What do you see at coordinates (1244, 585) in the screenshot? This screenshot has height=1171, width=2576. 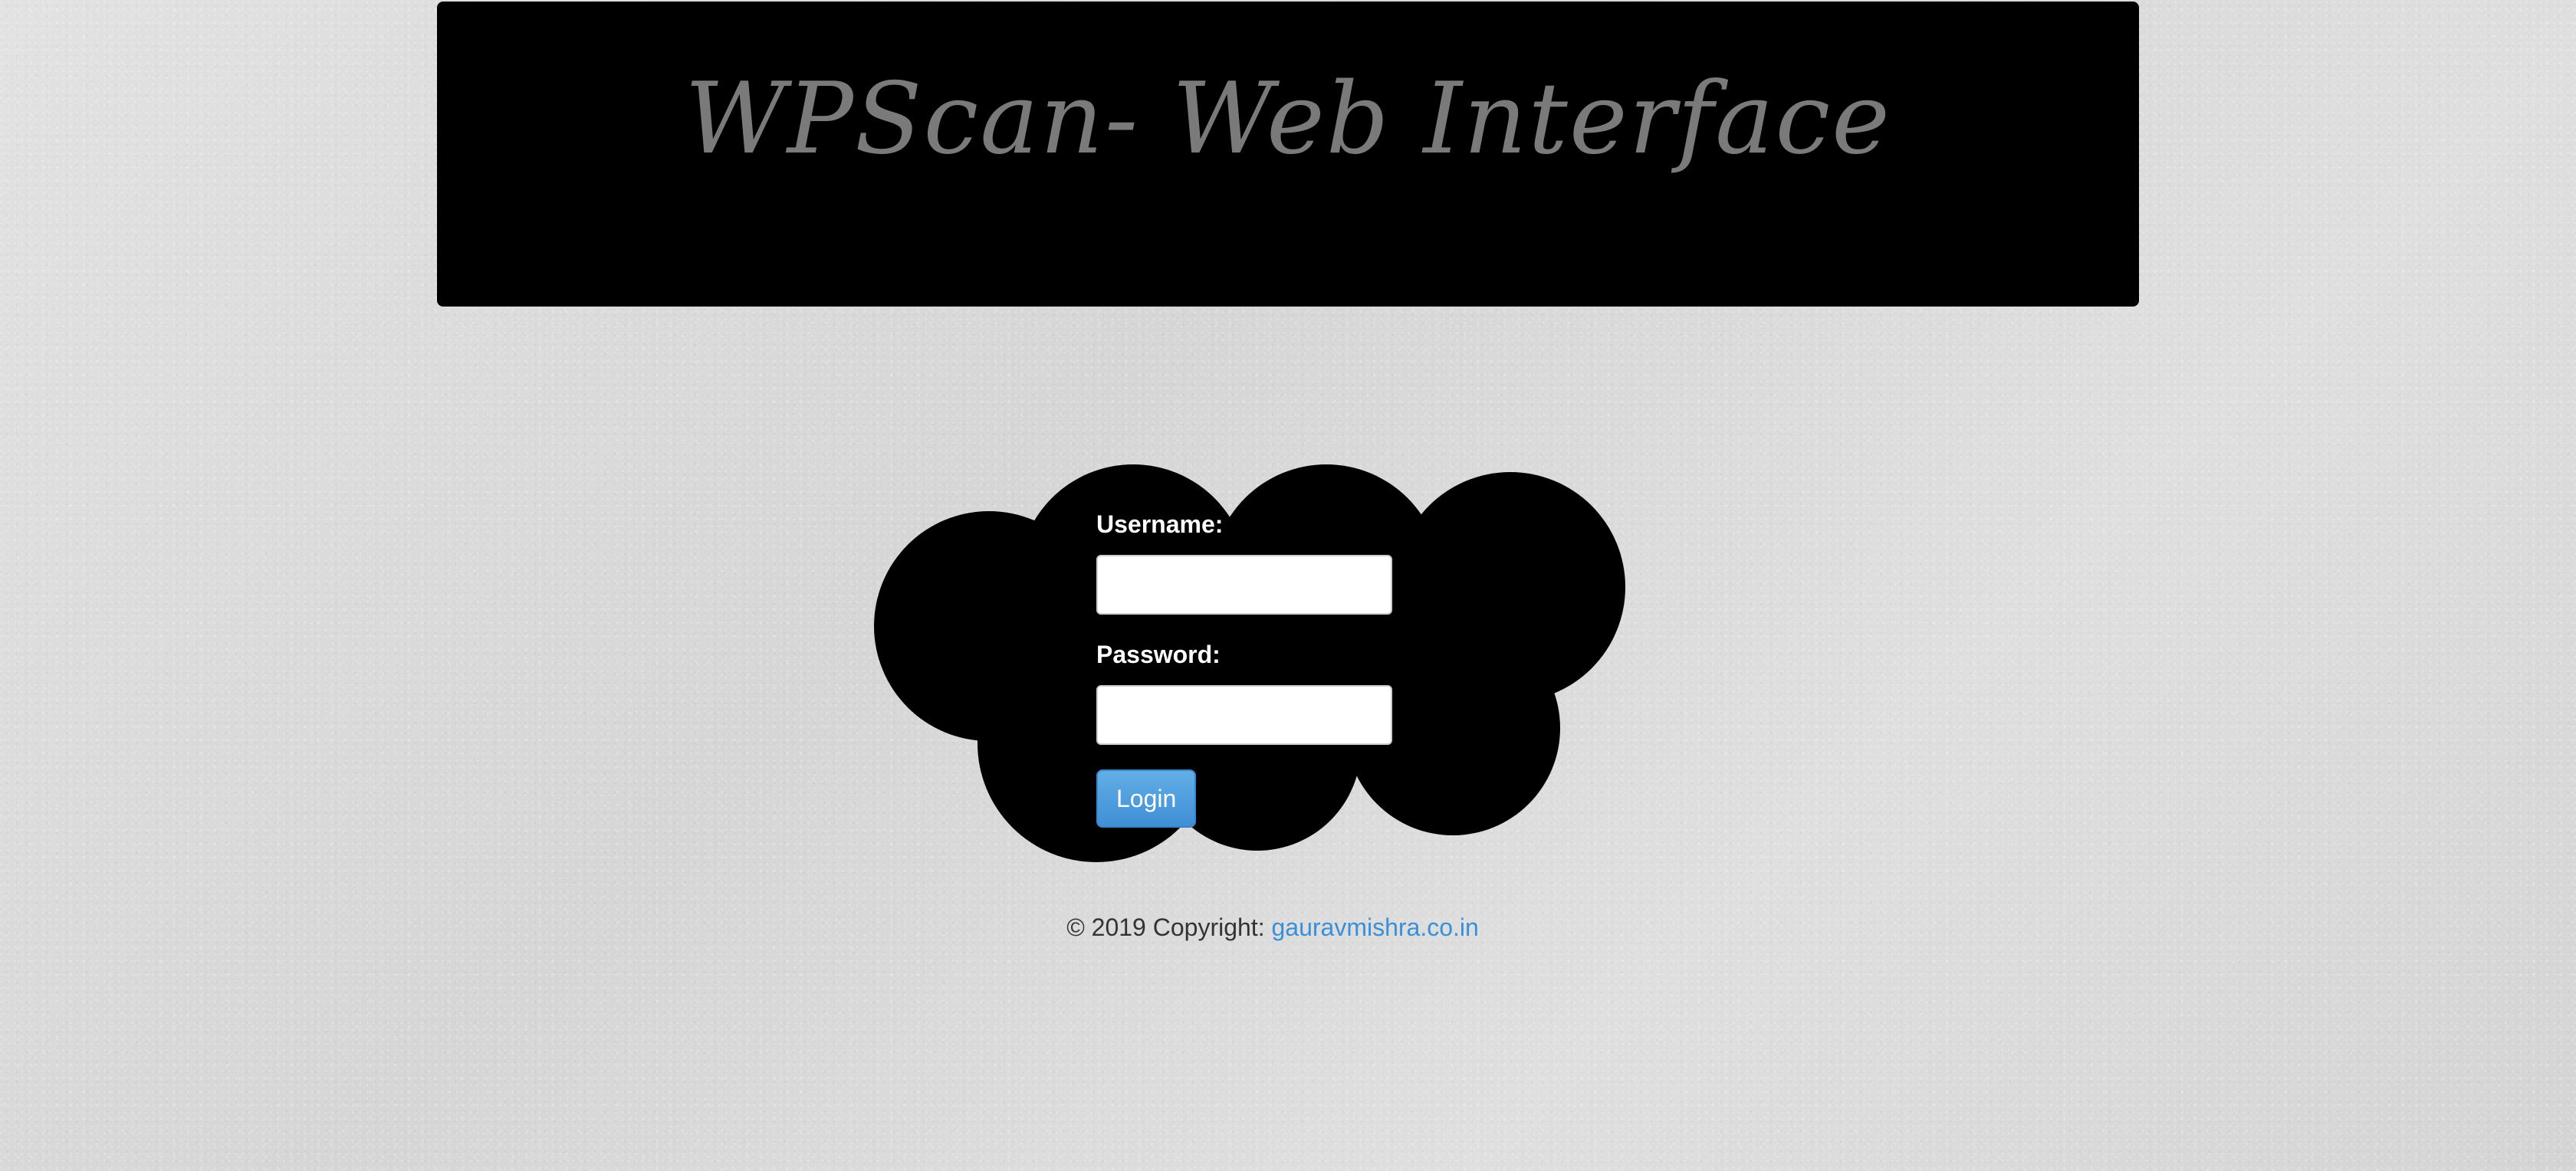 I see `username-input` at bounding box center [1244, 585].